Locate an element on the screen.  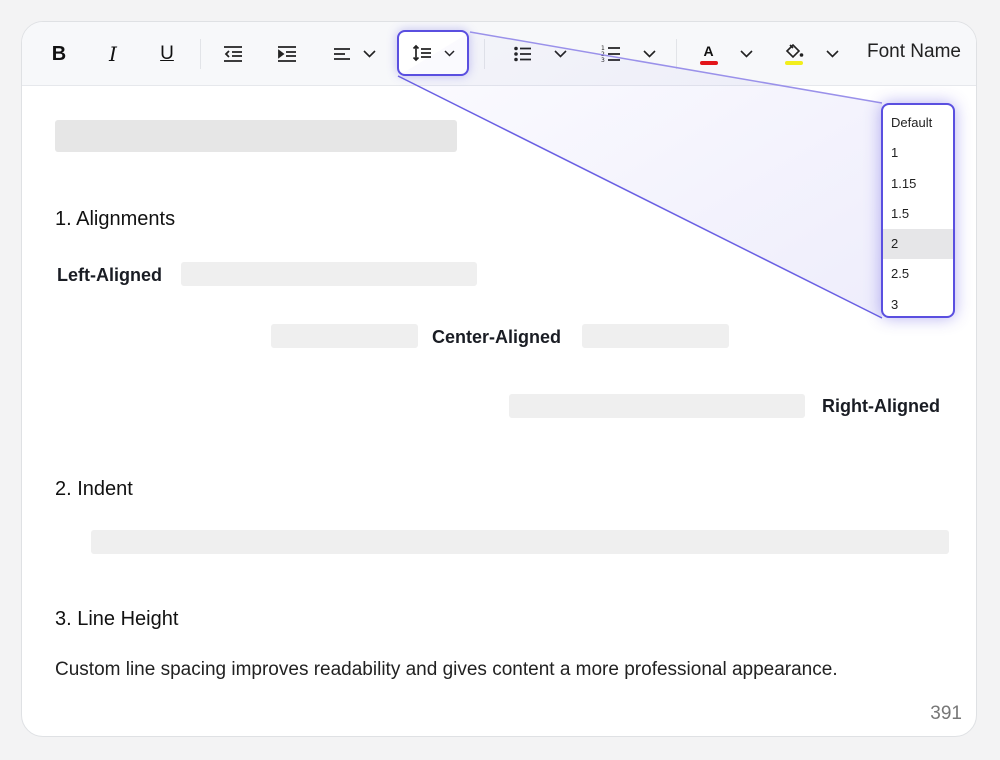
title-placeholder is located at coordinates (256, 136).